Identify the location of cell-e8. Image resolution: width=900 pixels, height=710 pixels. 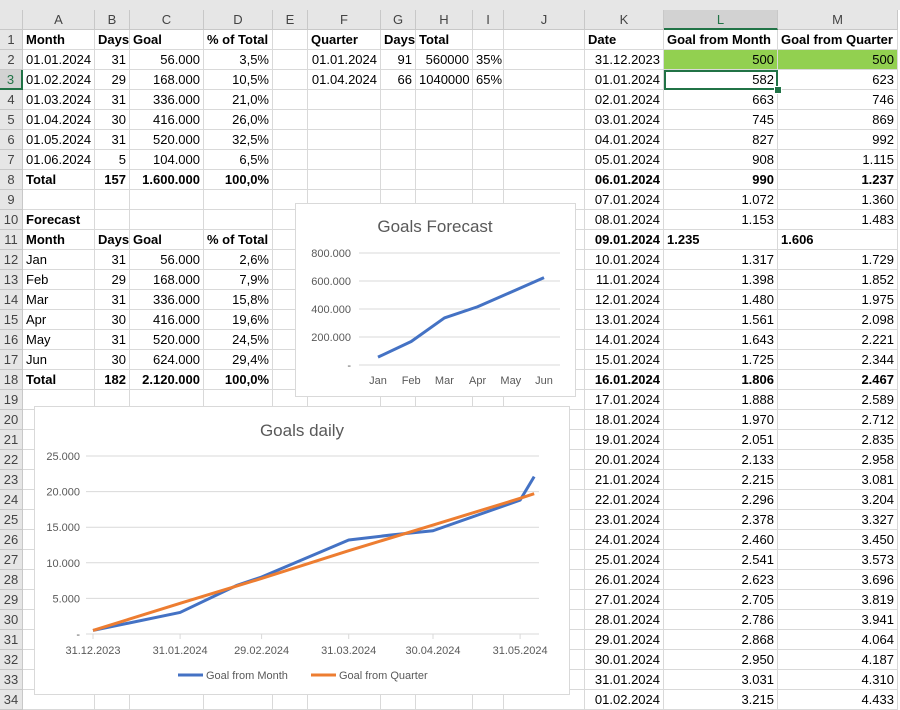
(290, 180).